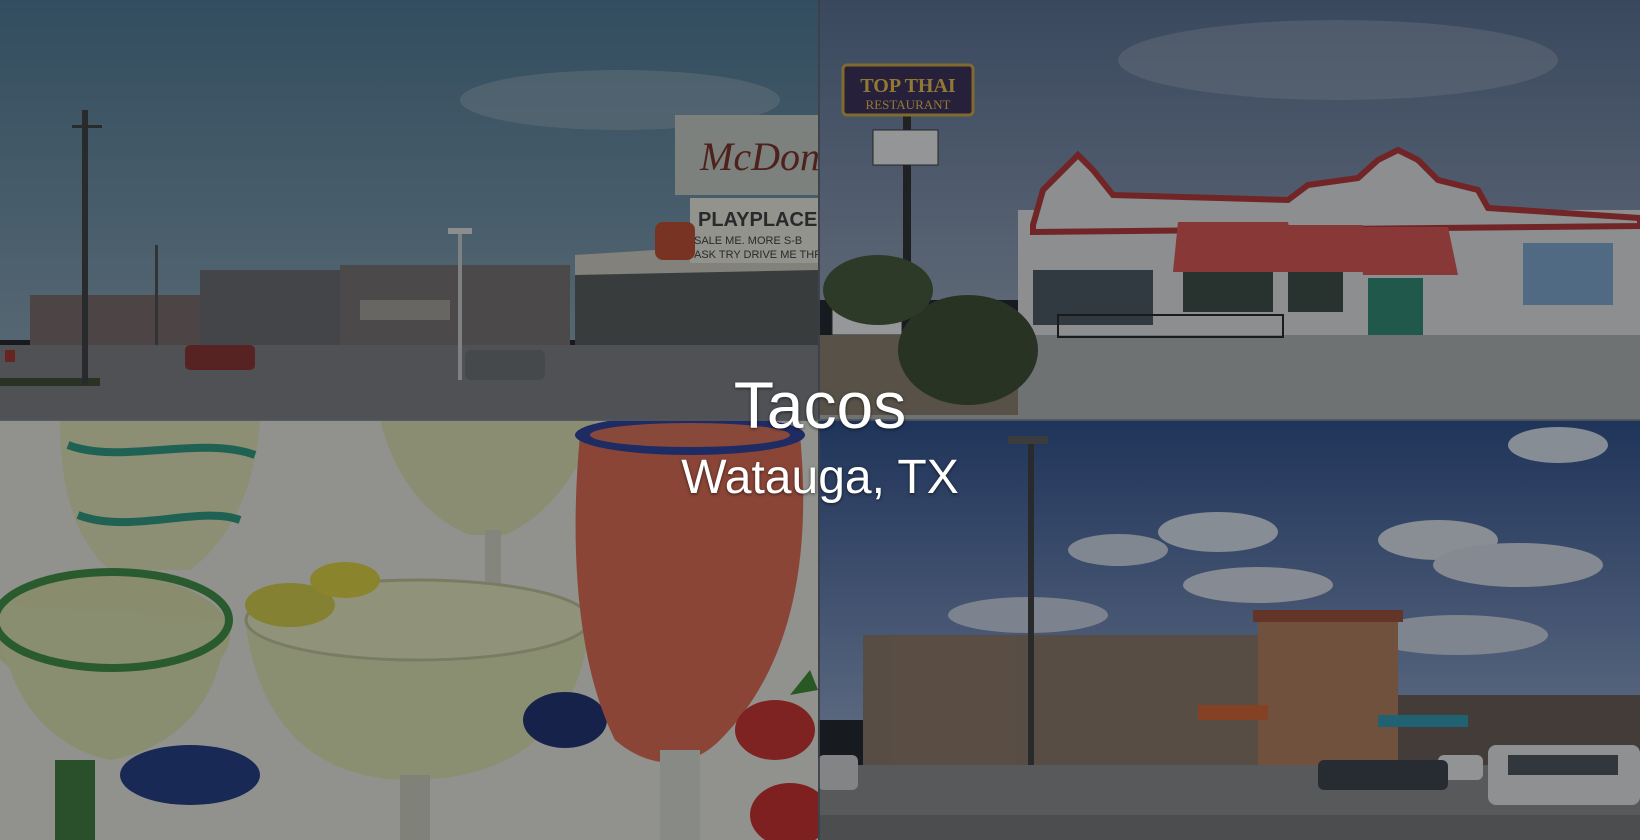  Describe the element at coordinates (908, 104) in the screenshot. I see `svg-text: RESTAURANT` at that location.